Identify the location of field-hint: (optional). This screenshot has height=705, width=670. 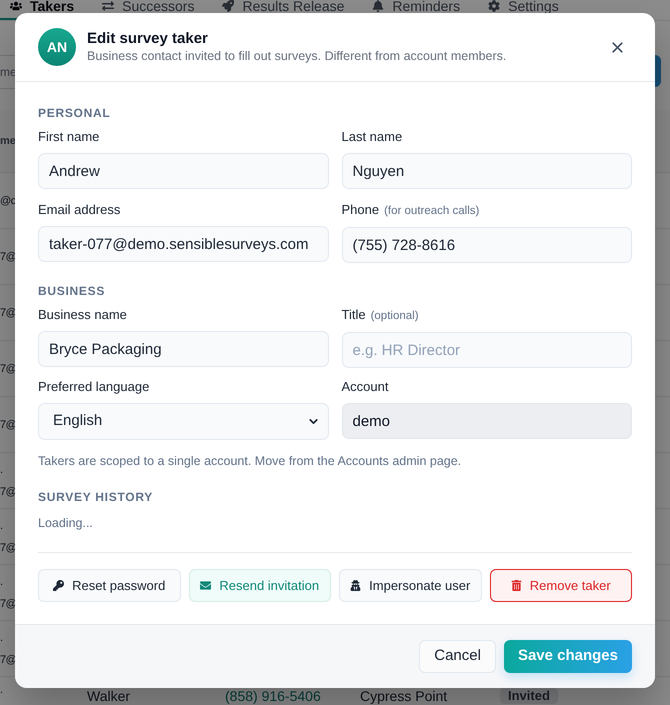
(394, 316).